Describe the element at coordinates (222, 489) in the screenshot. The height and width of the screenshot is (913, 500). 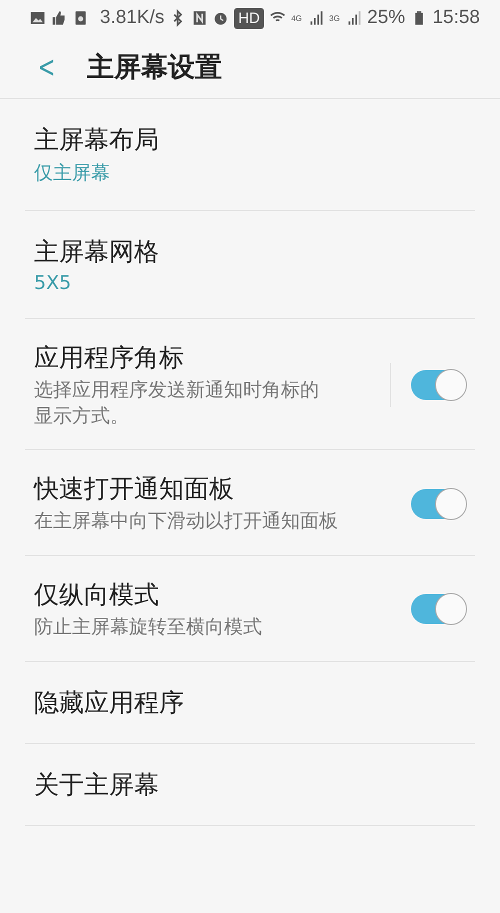
I see `setting-title: 快速打开通知面板` at that location.